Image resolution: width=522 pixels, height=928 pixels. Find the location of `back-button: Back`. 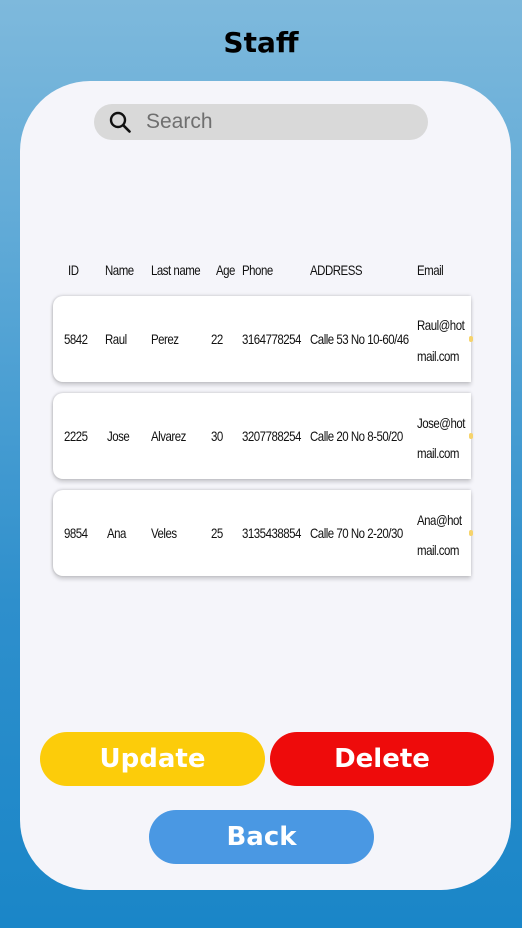

back-button: Back is located at coordinates (261, 837).